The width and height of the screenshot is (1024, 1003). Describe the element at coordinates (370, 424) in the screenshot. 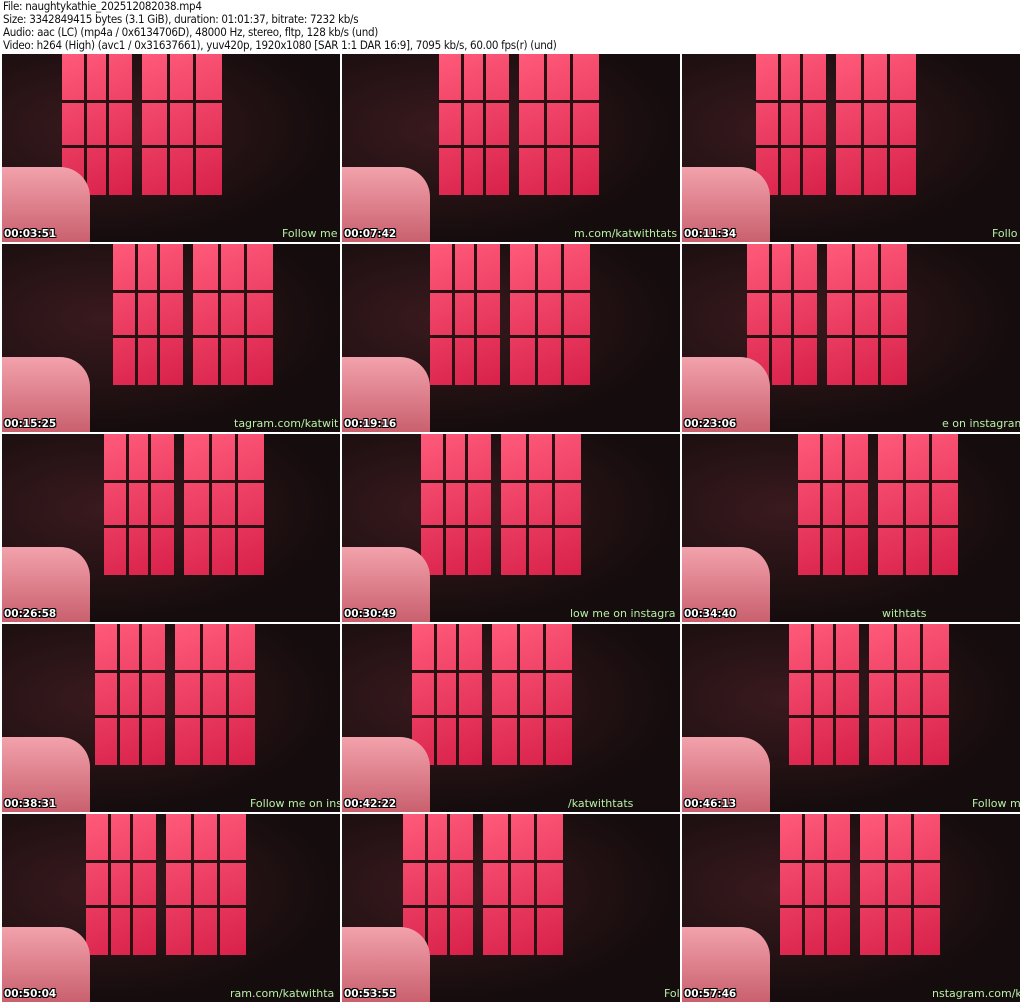

I see `timestamp: 00:19:16` at that location.